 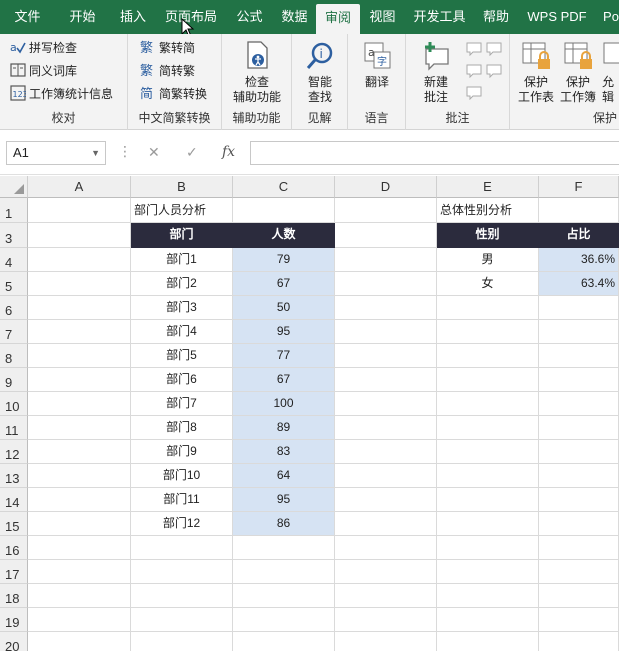 I want to click on tab-2: 插入, so click(x=133, y=17).